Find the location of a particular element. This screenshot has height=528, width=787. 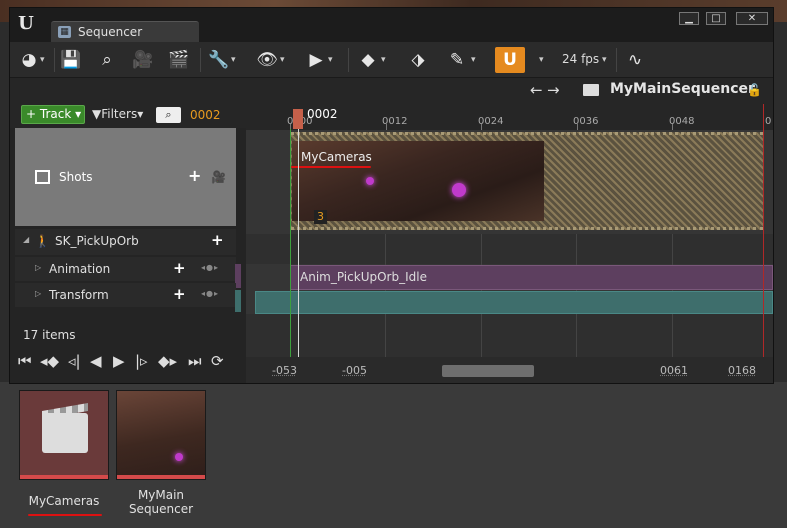

asset-label: MyCameras is located at coordinates (64, 501).